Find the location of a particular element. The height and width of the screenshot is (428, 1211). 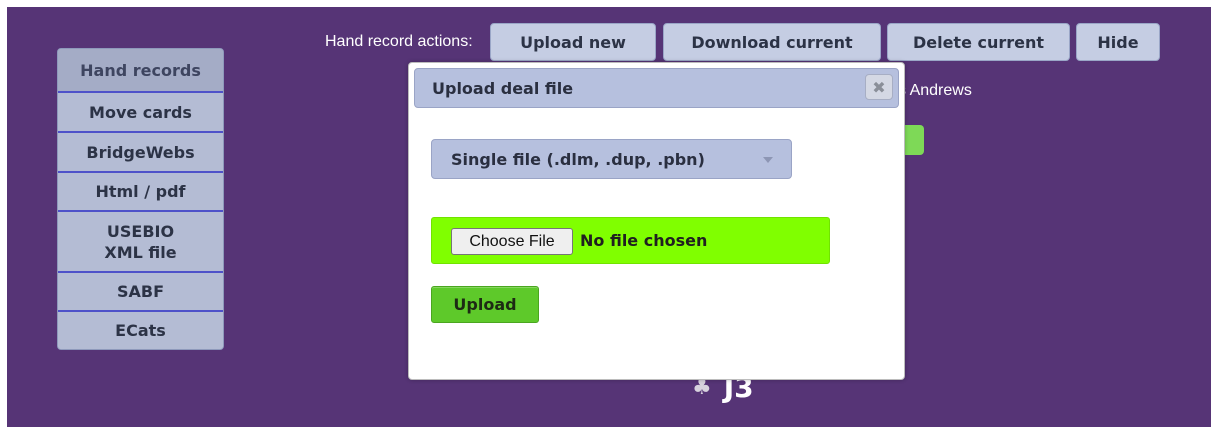

close-icon: ✖ is located at coordinates (879, 87).